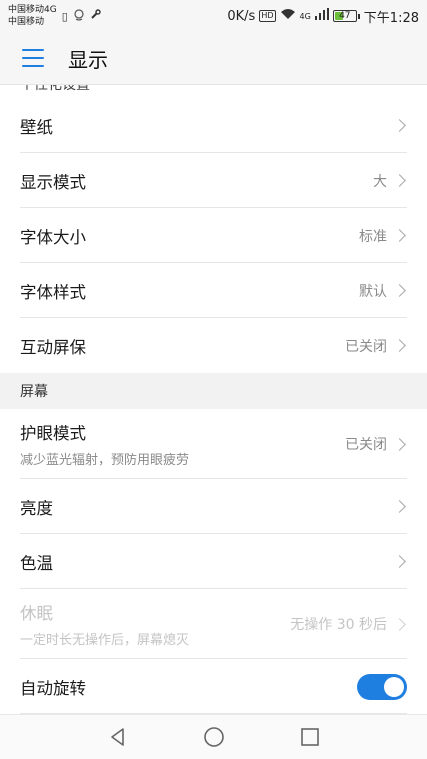  I want to click on setting-eye-comfort: 护眼模式 减少蓝光辐射，预防用眼疲劳 已关闭, so click(213, 444).